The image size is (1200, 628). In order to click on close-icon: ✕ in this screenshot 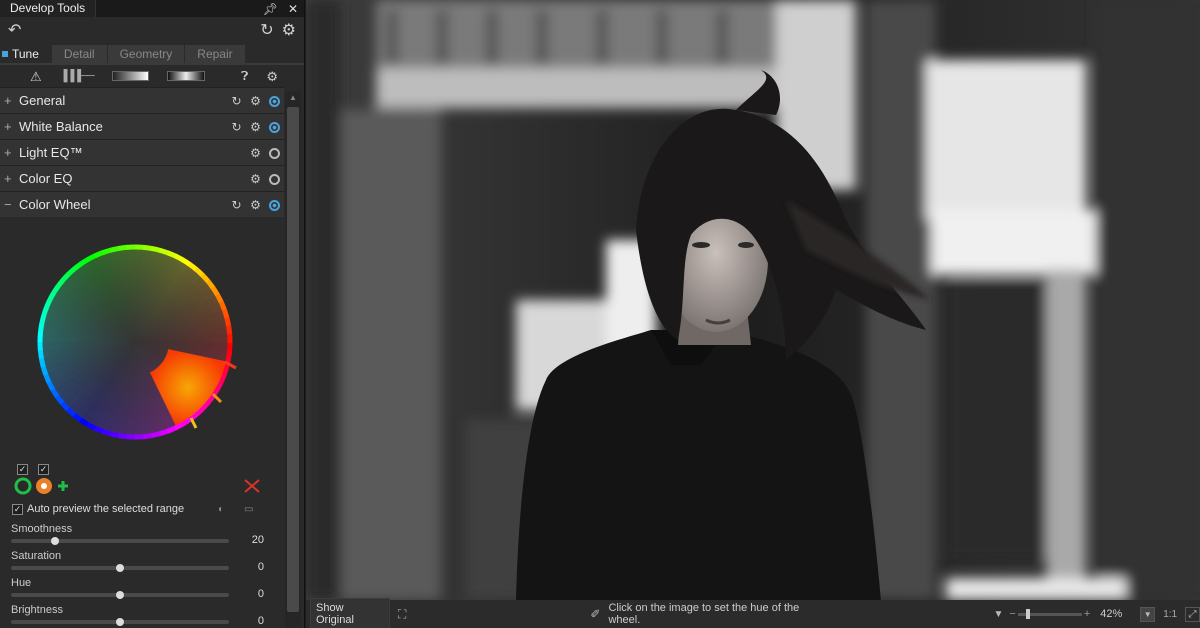, I will do `click(293, 9)`.